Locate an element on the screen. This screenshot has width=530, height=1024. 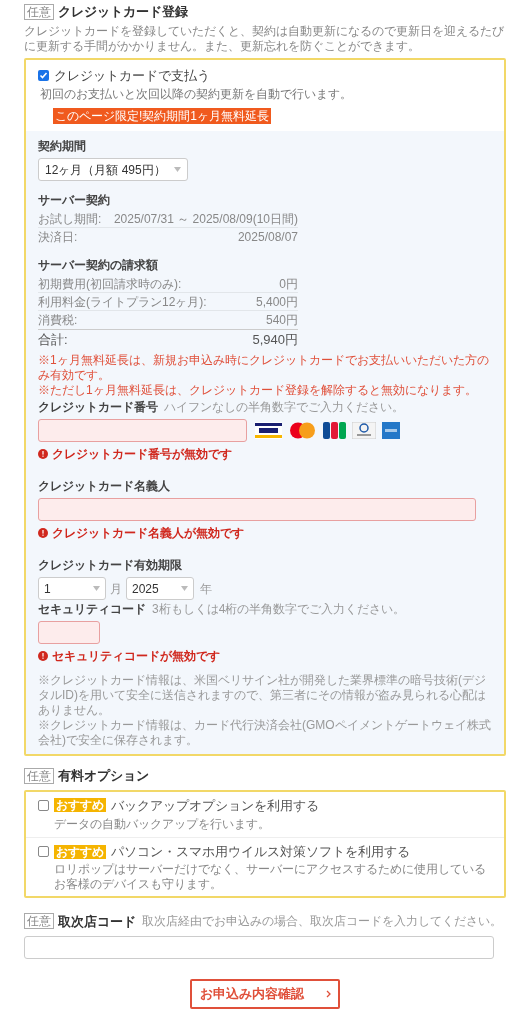
field-label: 契約期間 is located at coordinates (62, 146).